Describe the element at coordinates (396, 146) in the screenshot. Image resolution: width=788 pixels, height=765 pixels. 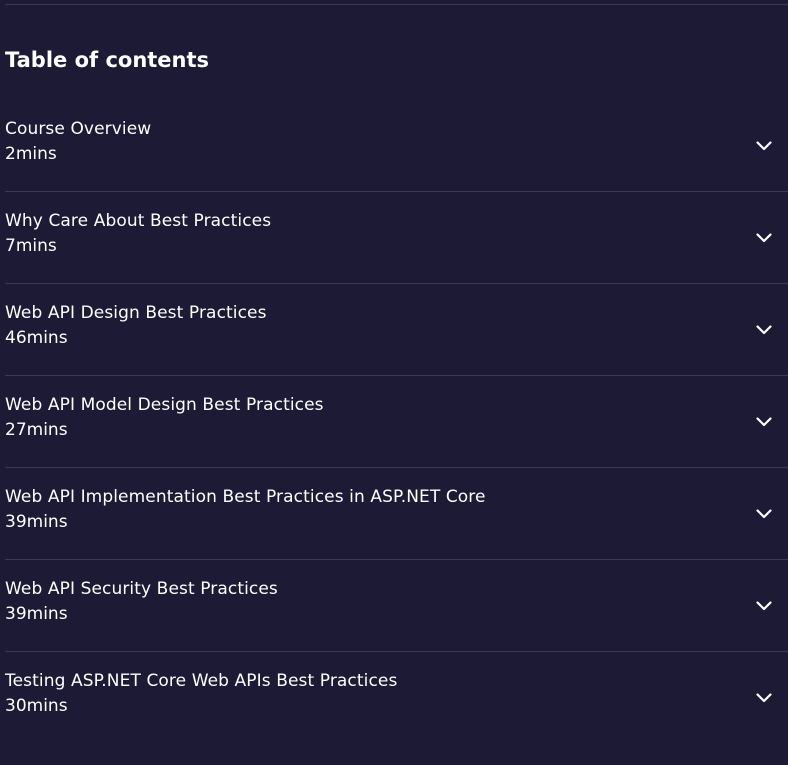
I see `toc-item-course-overview: Course Overview 2mins` at that location.